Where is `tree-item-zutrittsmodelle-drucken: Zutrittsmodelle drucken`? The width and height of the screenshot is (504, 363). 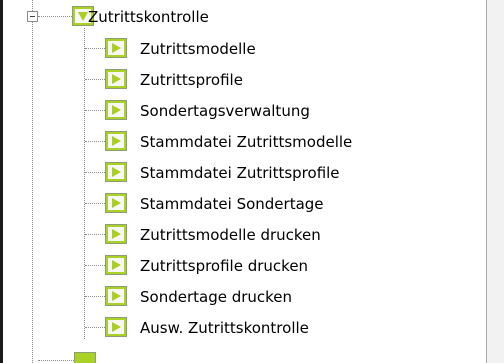 tree-item-zutrittsmodelle-drucken: Zutrittsmodelle drucken is located at coordinates (290, 234).